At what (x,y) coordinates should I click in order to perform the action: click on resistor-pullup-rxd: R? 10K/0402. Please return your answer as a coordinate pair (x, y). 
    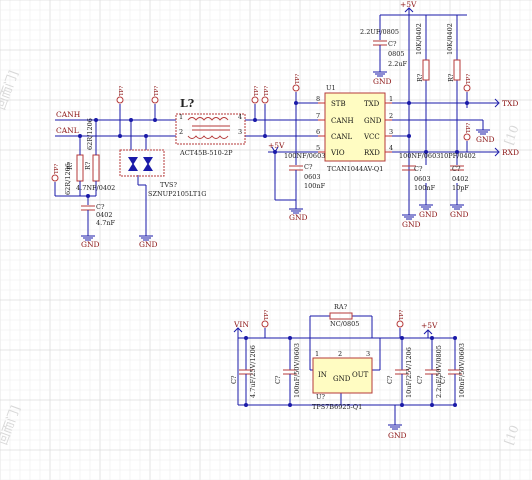
    Looking at the image, I should click on (453, 52).